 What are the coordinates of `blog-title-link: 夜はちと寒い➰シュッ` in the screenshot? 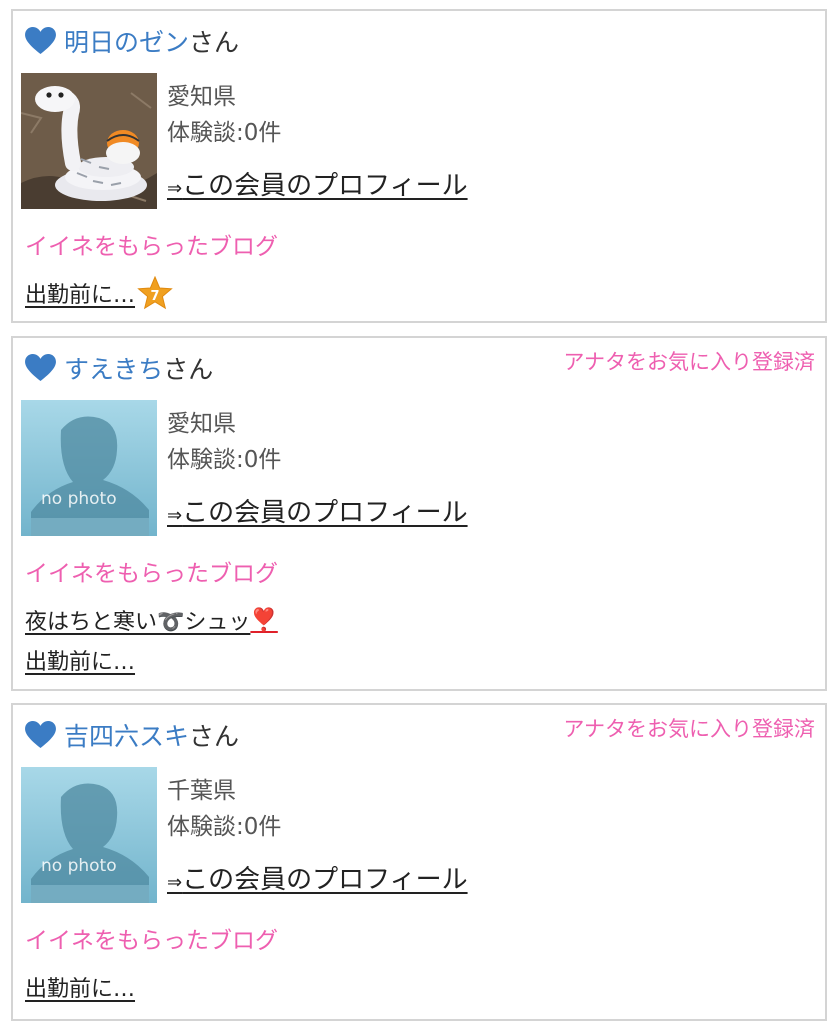 It's located at (137, 620).